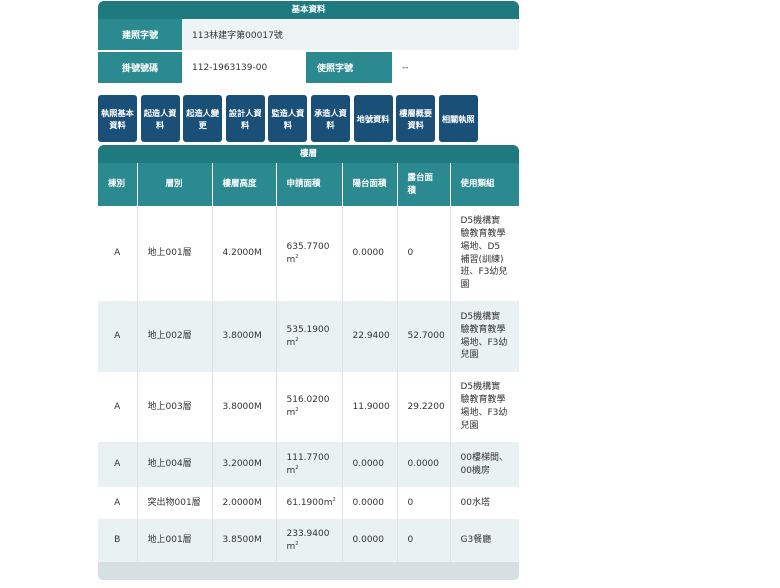  What do you see at coordinates (484, 253) in the screenshot?
I see `cell-usage: D5機構實驗教育教學場地、D5補習(訓練)班、F3幼兒園` at bounding box center [484, 253].